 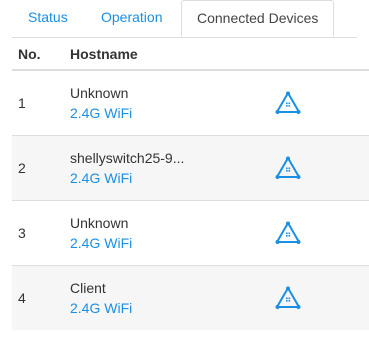 I want to click on tab-connected-devices: Connected Devices, so click(x=258, y=18).